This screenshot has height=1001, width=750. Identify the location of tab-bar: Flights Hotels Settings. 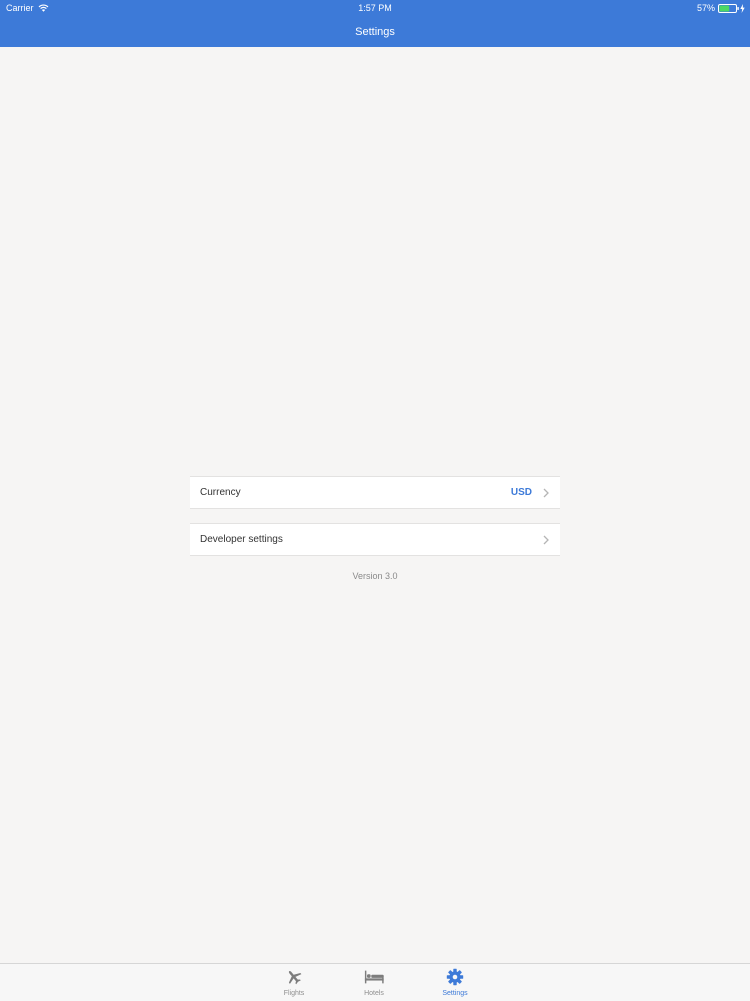
(375, 982).